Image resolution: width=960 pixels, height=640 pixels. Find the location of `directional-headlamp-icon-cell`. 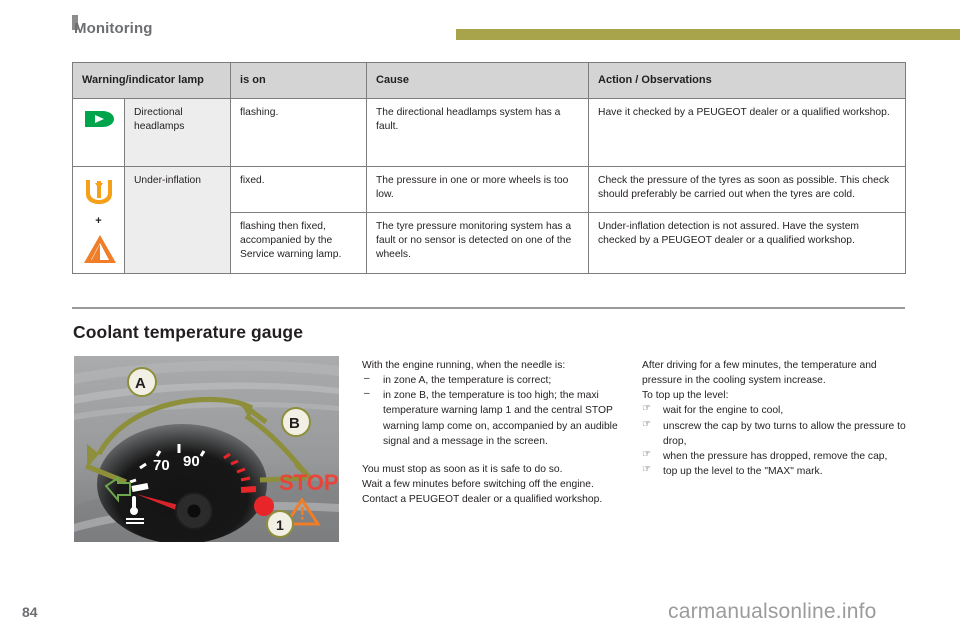

directional-headlamp-icon-cell is located at coordinates (98, 132).